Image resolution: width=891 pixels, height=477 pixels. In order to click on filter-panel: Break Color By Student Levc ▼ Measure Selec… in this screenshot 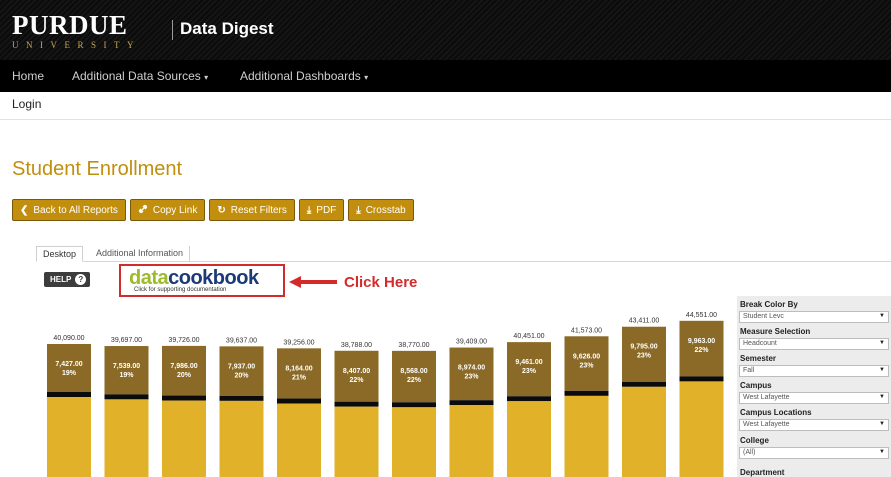, I will do `click(814, 386)`.